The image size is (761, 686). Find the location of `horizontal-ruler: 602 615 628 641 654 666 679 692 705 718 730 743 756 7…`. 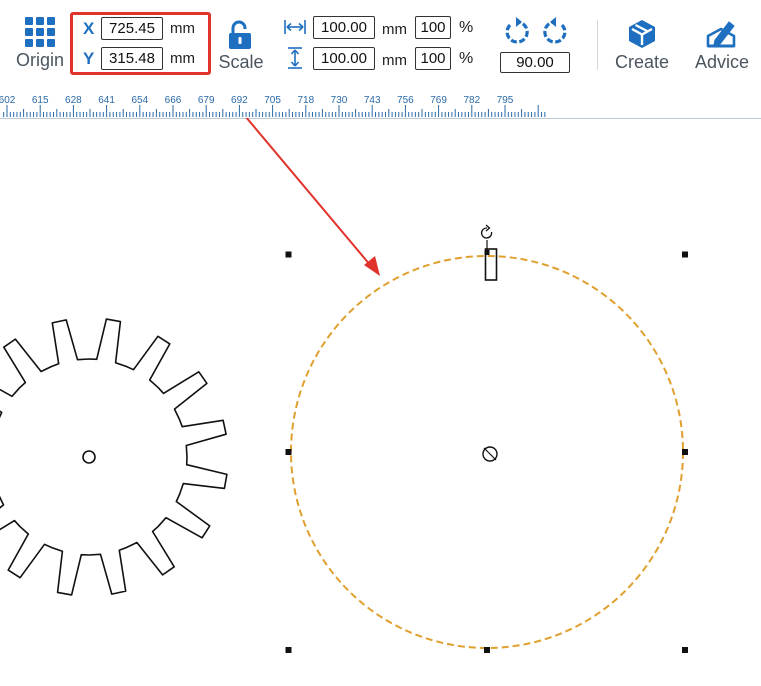

horizontal-ruler: 602 615 628 641 654 666 679 692 705 718 730 743 756 7… is located at coordinates (380, 102).